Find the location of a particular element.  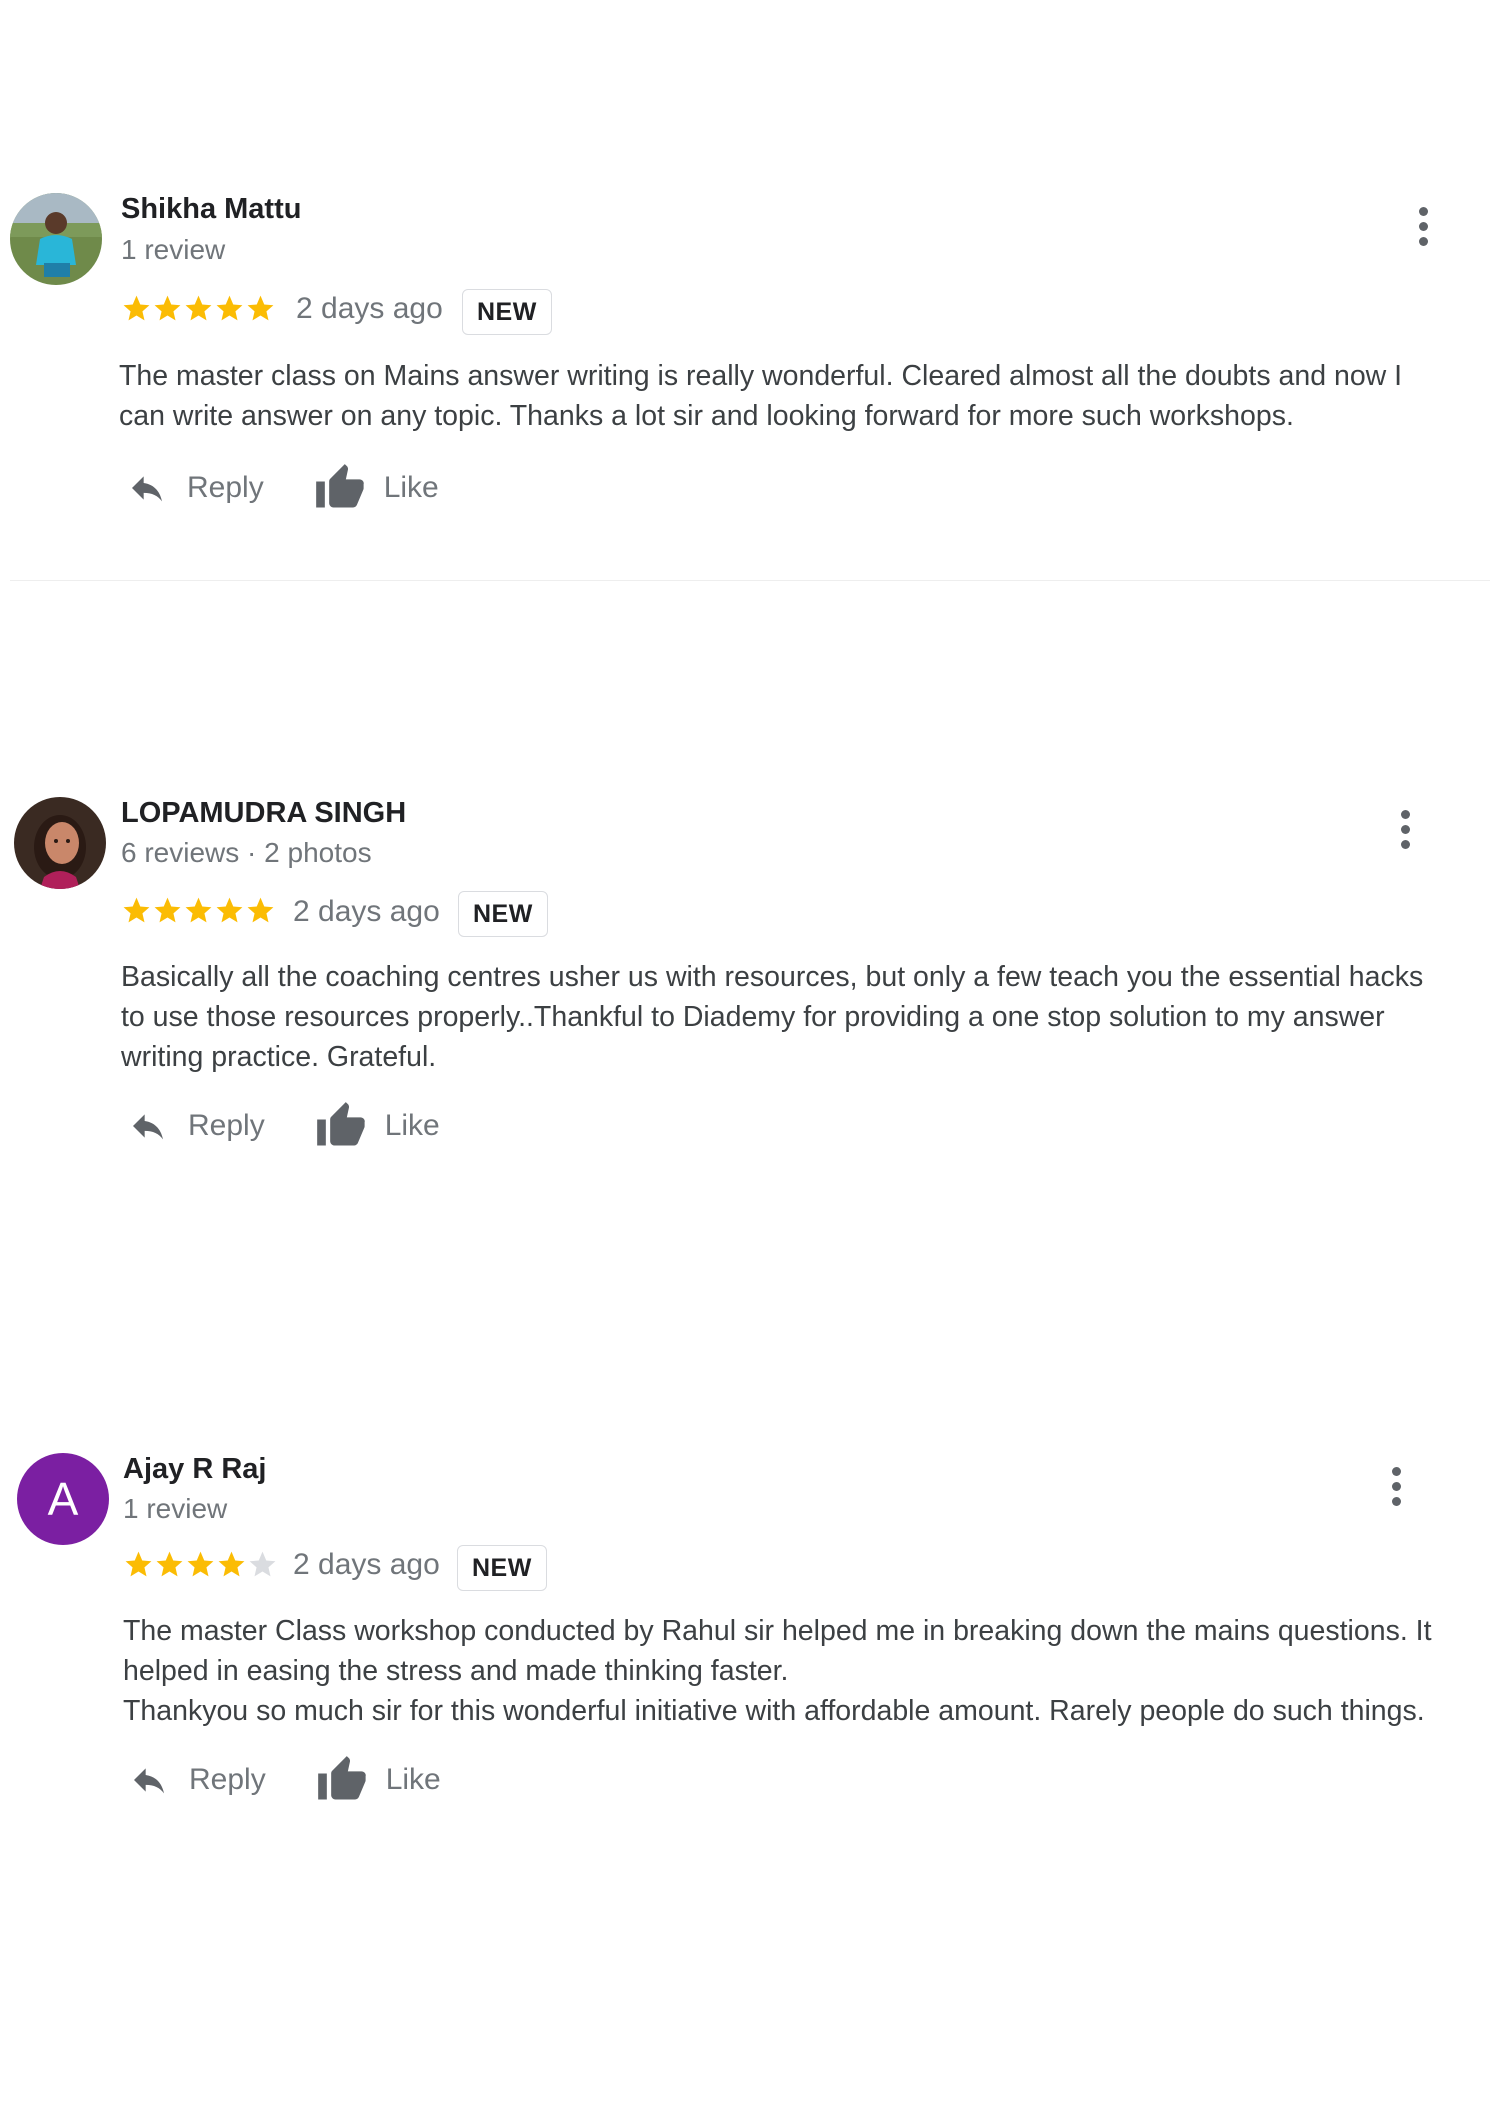

reviewer-name: Shikha Mattu is located at coordinates (211, 209).